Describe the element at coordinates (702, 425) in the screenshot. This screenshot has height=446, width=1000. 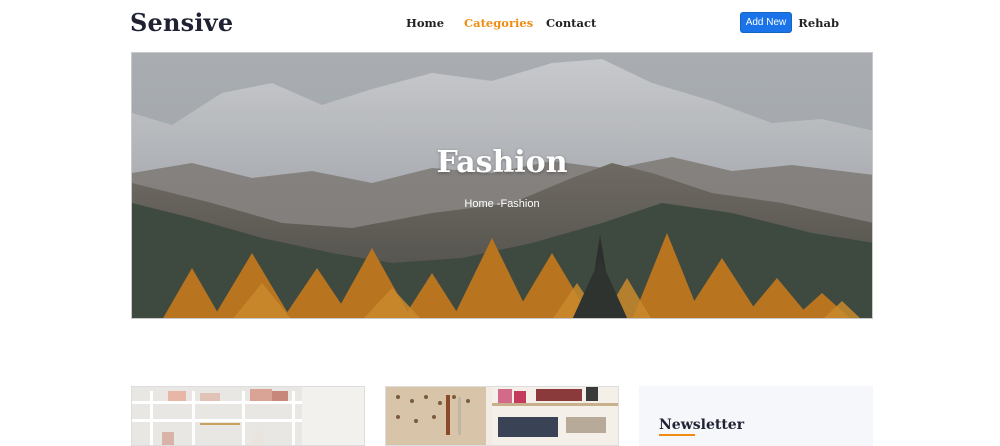
I see `newsletter-title: Newsletter` at that location.